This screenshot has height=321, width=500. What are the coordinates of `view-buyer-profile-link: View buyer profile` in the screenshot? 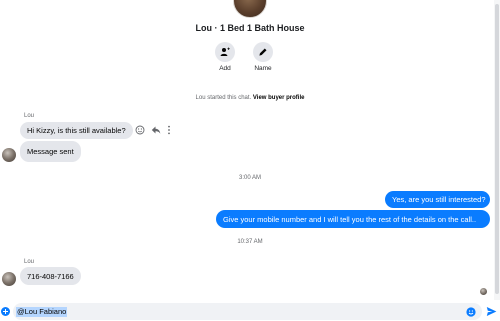 It's located at (279, 98).